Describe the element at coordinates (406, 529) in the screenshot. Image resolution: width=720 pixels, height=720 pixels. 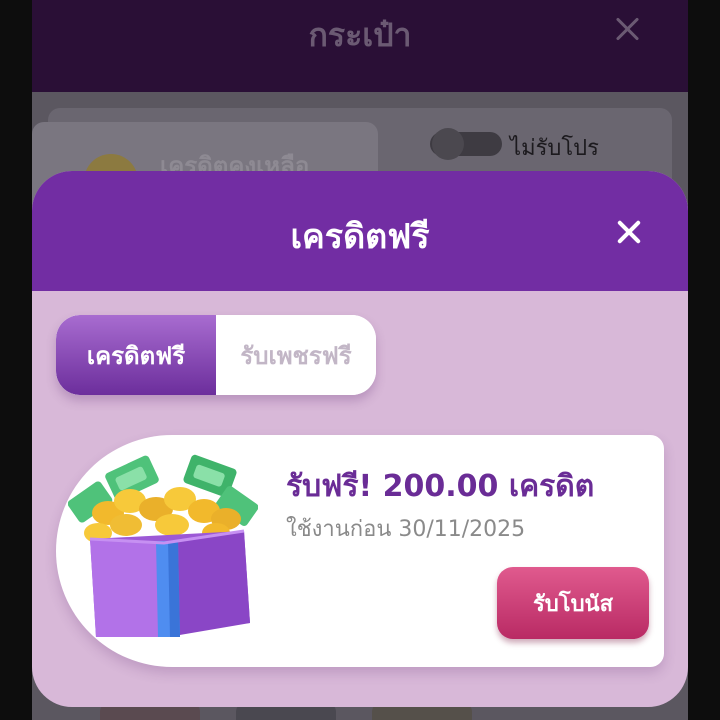
I see `bonus-expiry-date: ใช้งานก่อน 30/11/2025` at that location.